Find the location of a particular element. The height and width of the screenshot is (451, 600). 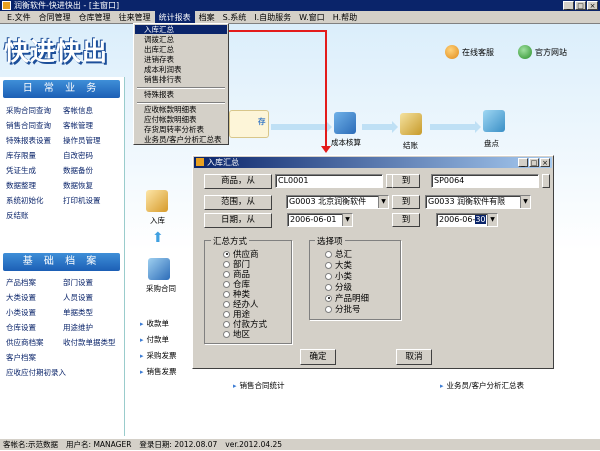

menu-item-instock-summary: 入库汇总 is located at coordinates (181, 29).